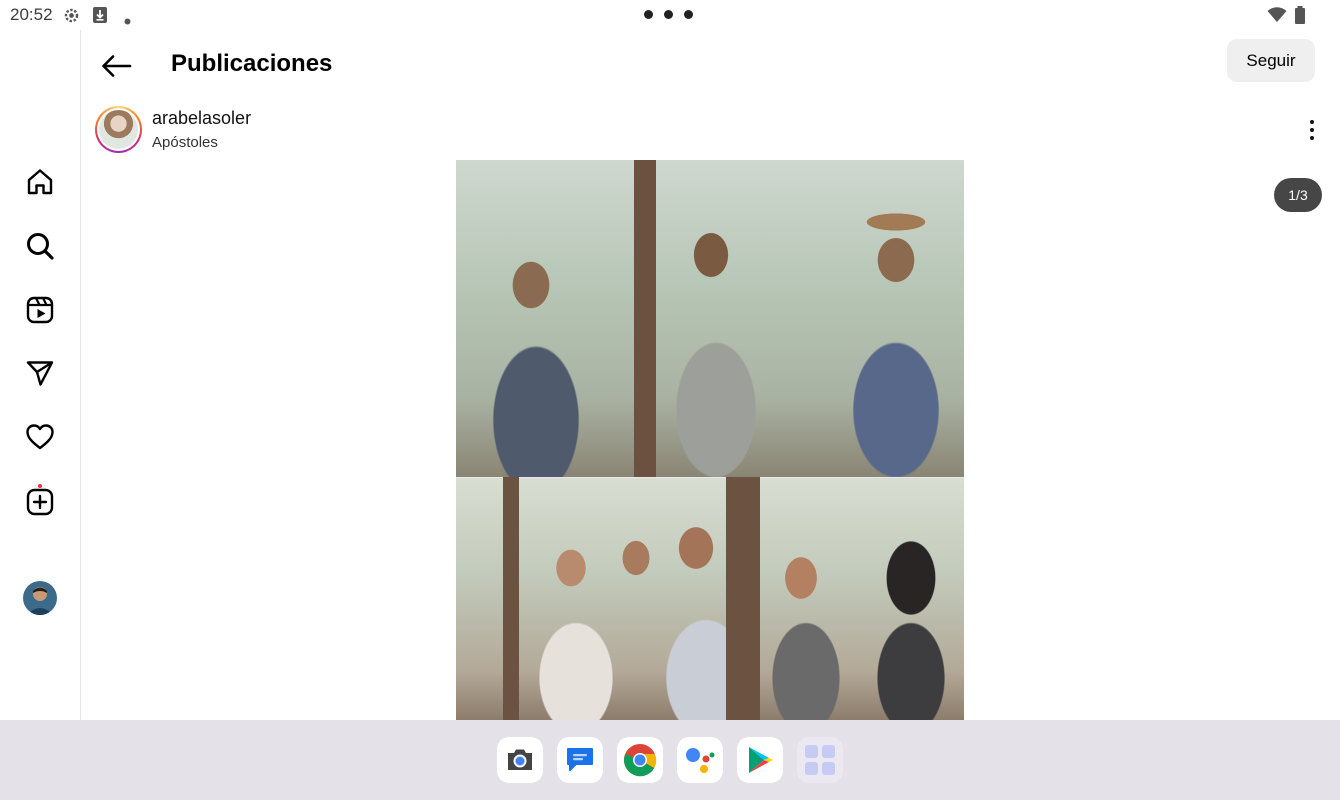  I want to click on sidebar-item-direct, so click(40, 373).